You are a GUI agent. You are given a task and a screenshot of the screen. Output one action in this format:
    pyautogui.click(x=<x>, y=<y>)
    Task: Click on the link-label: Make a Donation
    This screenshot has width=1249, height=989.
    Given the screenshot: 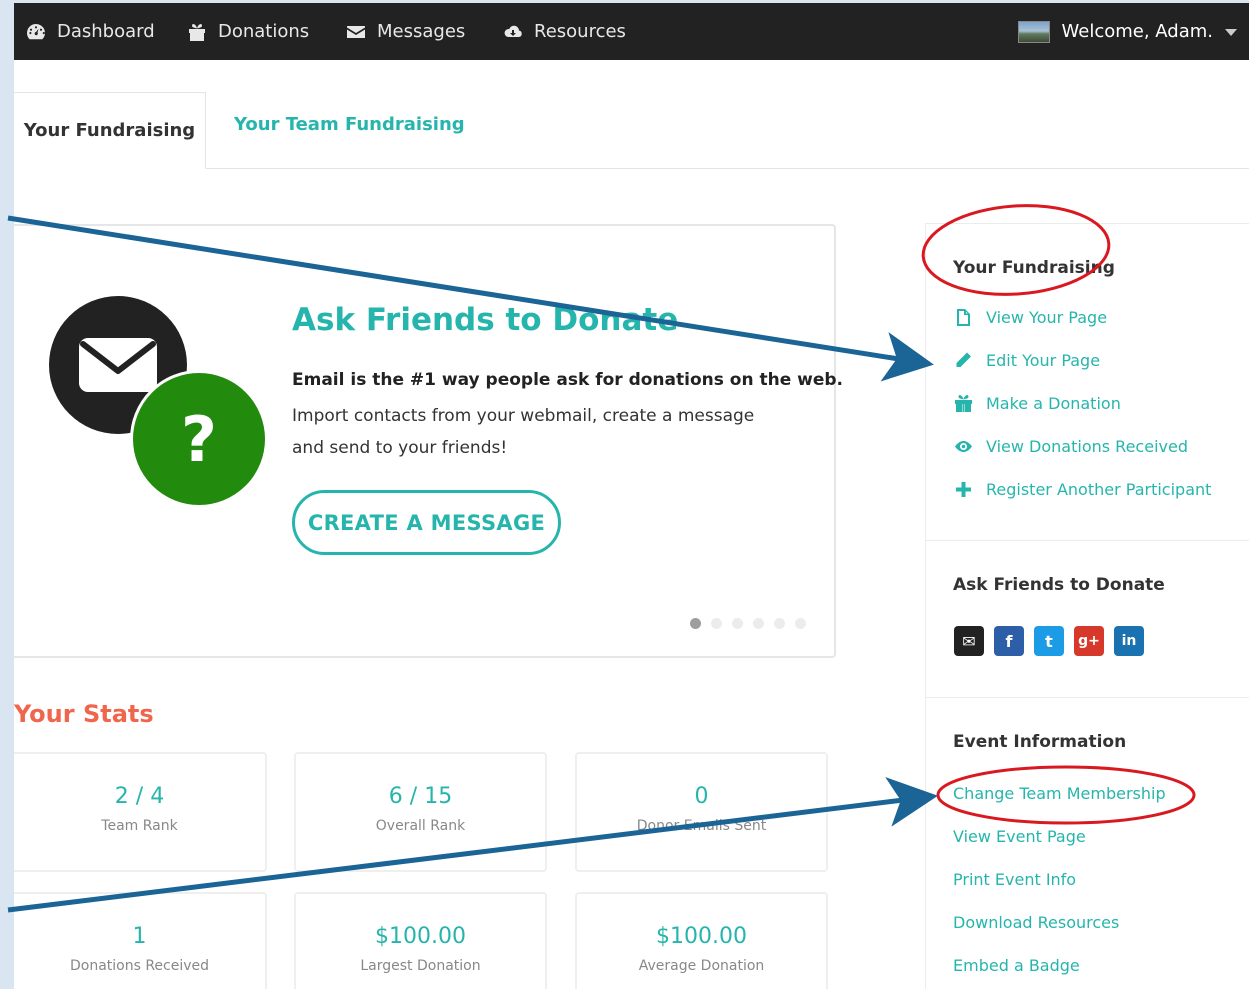 What is the action you would take?
    pyautogui.click(x=1053, y=403)
    